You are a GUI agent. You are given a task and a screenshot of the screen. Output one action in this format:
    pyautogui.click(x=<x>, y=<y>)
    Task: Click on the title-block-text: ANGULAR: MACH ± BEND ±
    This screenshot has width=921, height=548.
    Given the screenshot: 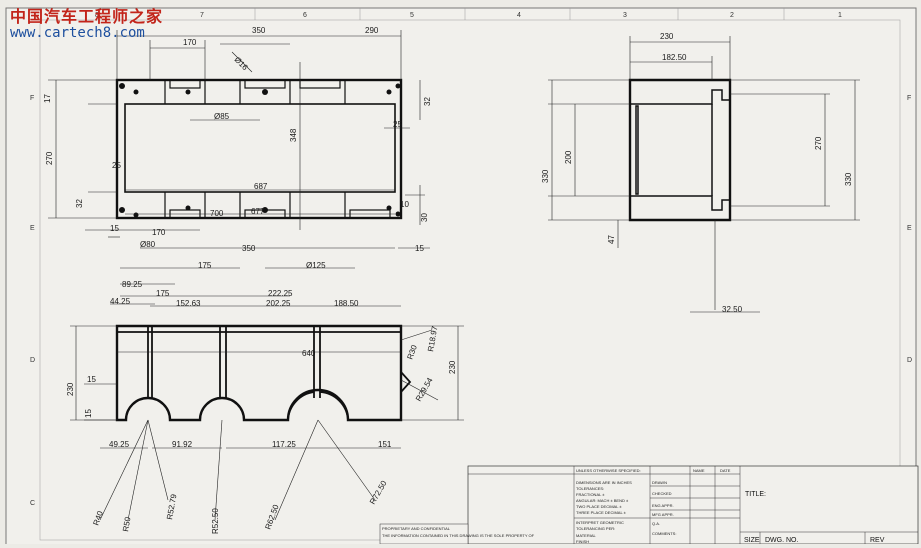 What is the action you would take?
    pyautogui.click(x=602, y=500)
    